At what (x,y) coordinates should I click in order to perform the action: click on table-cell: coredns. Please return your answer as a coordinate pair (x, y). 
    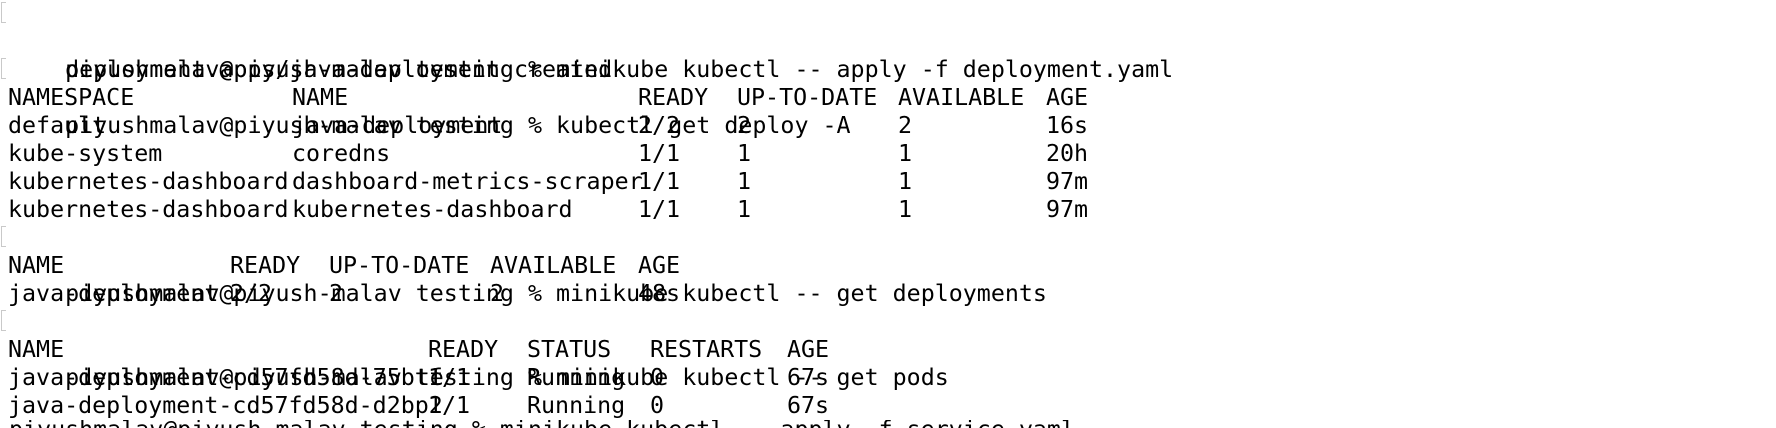
    Looking at the image, I should click on (341, 153).